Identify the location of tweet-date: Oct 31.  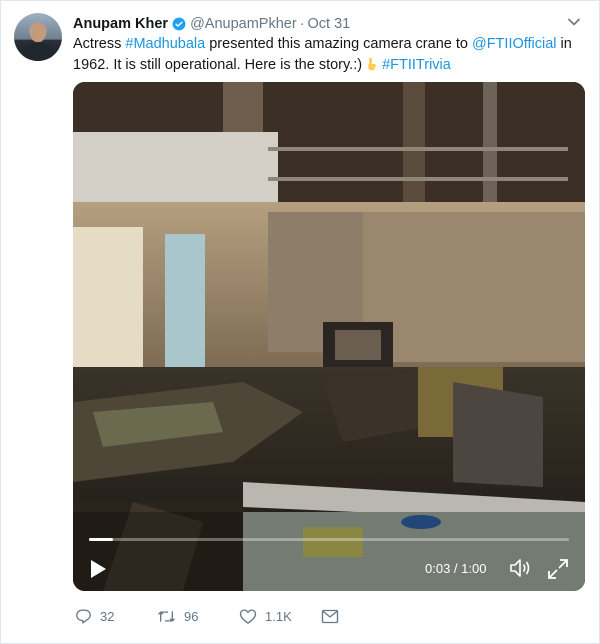
(329, 24).